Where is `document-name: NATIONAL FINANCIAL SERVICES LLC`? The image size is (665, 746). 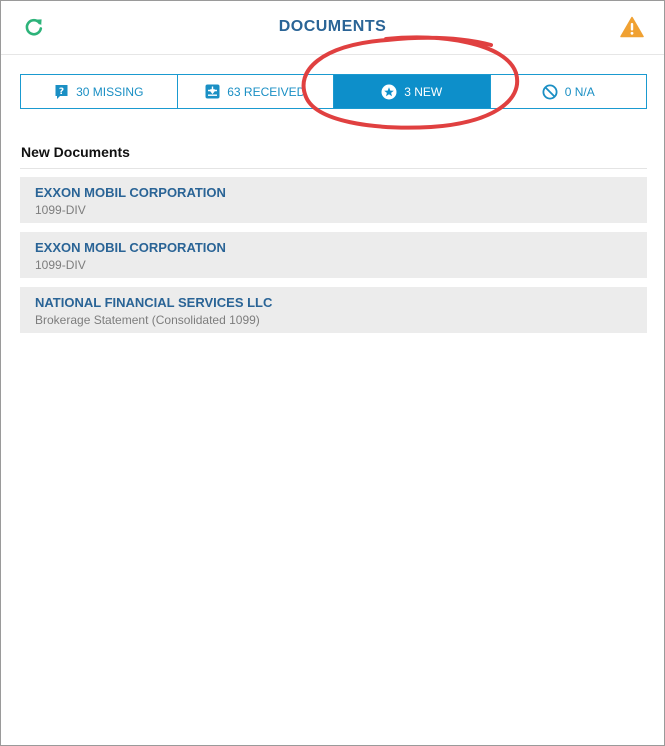
document-name: NATIONAL FINANCIAL SERVICES LLC is located at coordinates (154, 302).